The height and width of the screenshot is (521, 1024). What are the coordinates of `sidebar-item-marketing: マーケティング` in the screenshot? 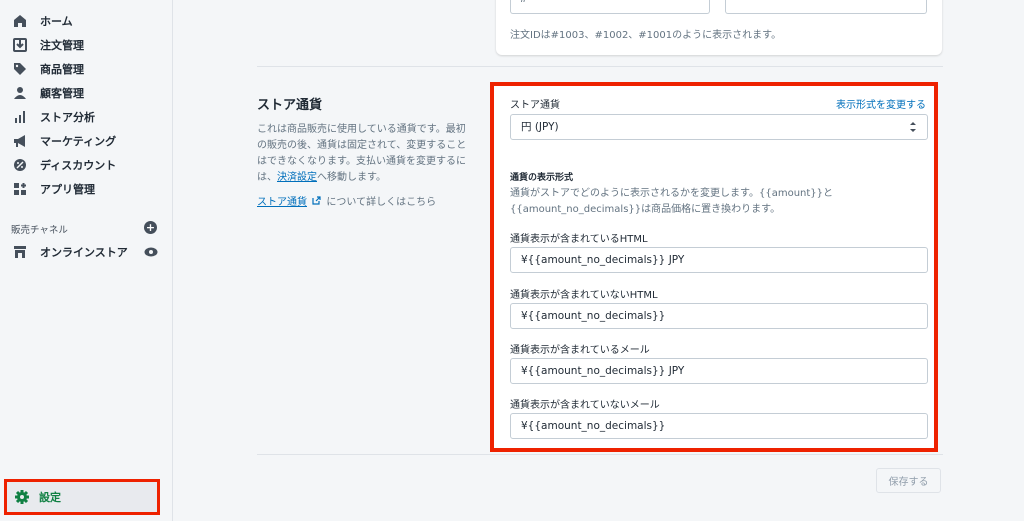 It's located at (86, 141).